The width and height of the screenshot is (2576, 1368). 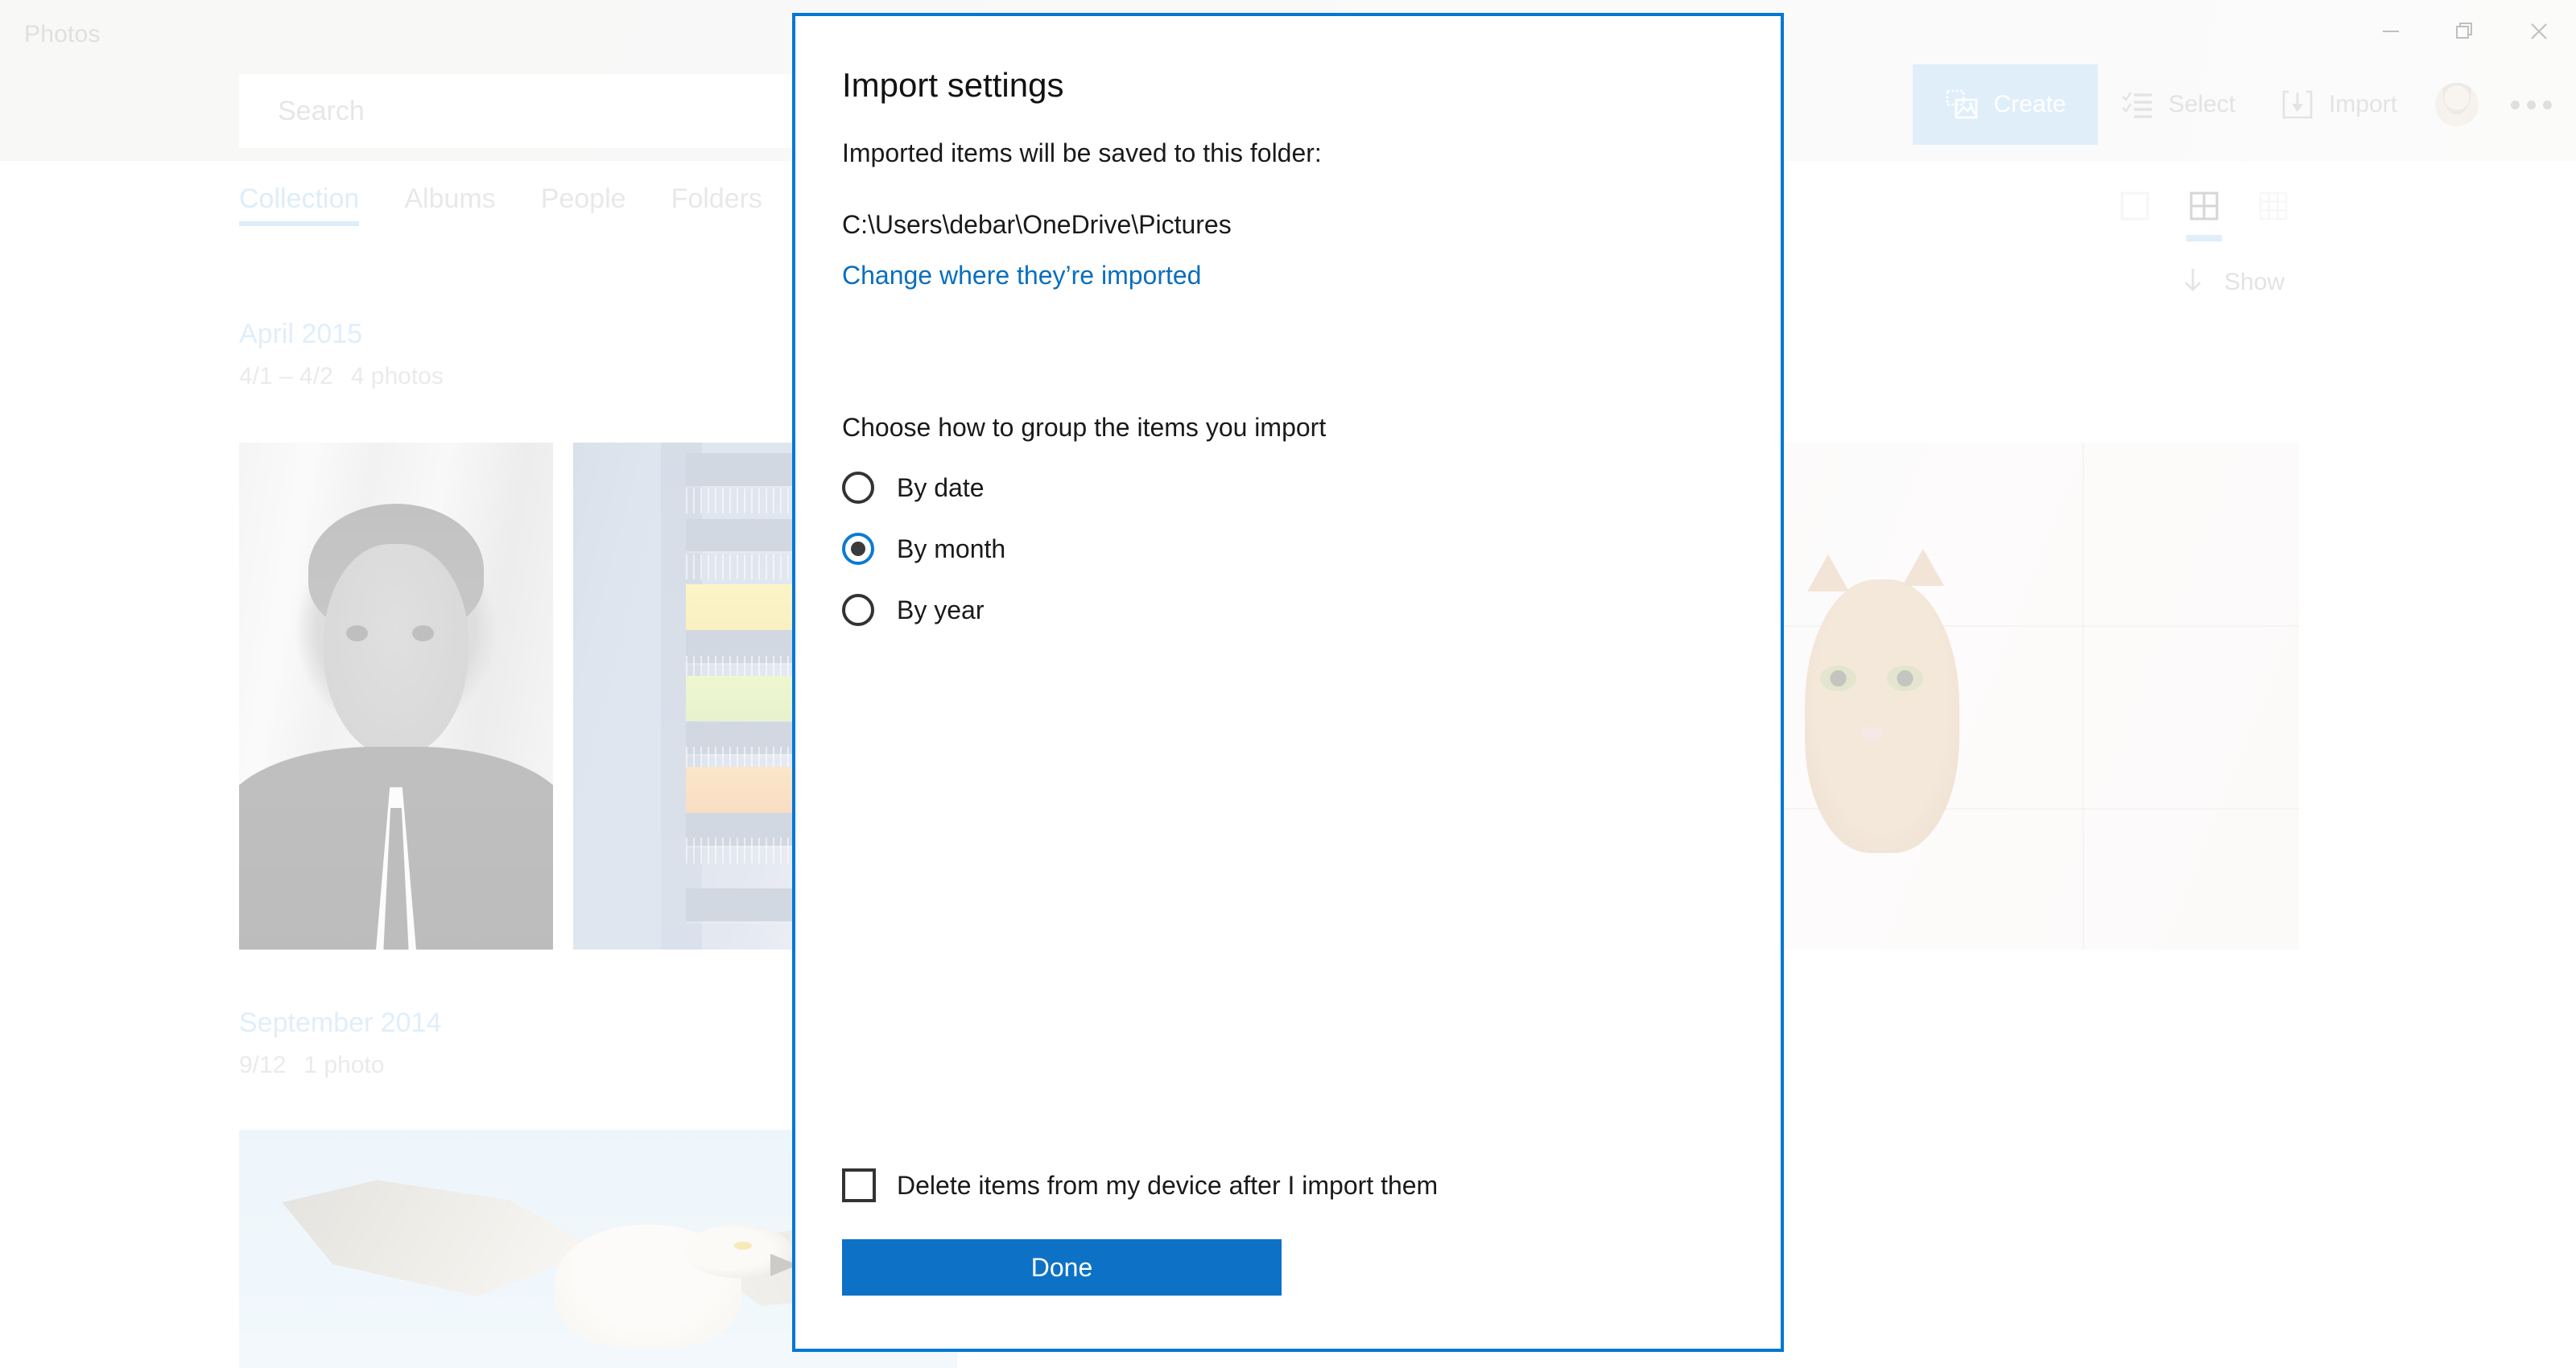 What do you see at coordinates (422, 632) in the screenshot?
I see `portrait-eye-right` at bounding box center [422, 632].